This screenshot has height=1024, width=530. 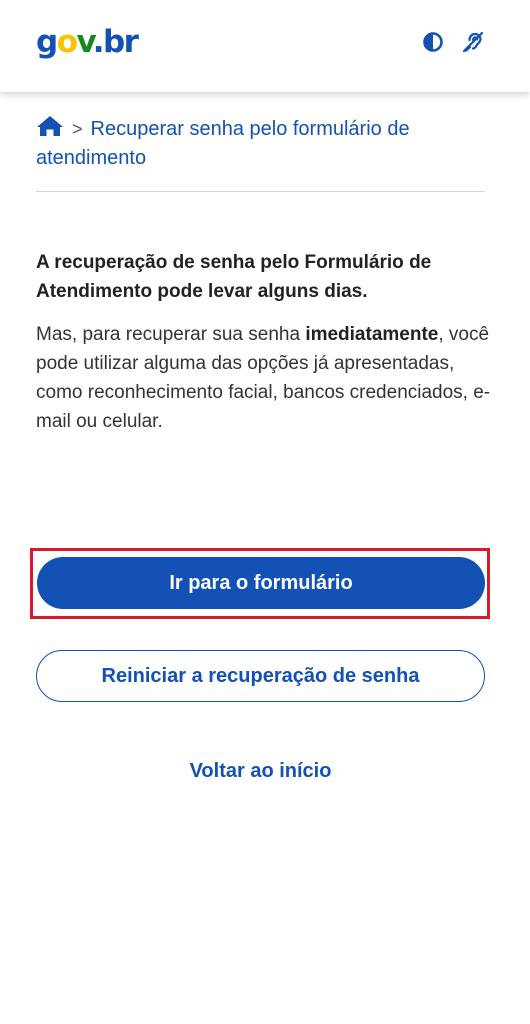 I want to click on logo-letter-g: g, so click(x=47, y=42).